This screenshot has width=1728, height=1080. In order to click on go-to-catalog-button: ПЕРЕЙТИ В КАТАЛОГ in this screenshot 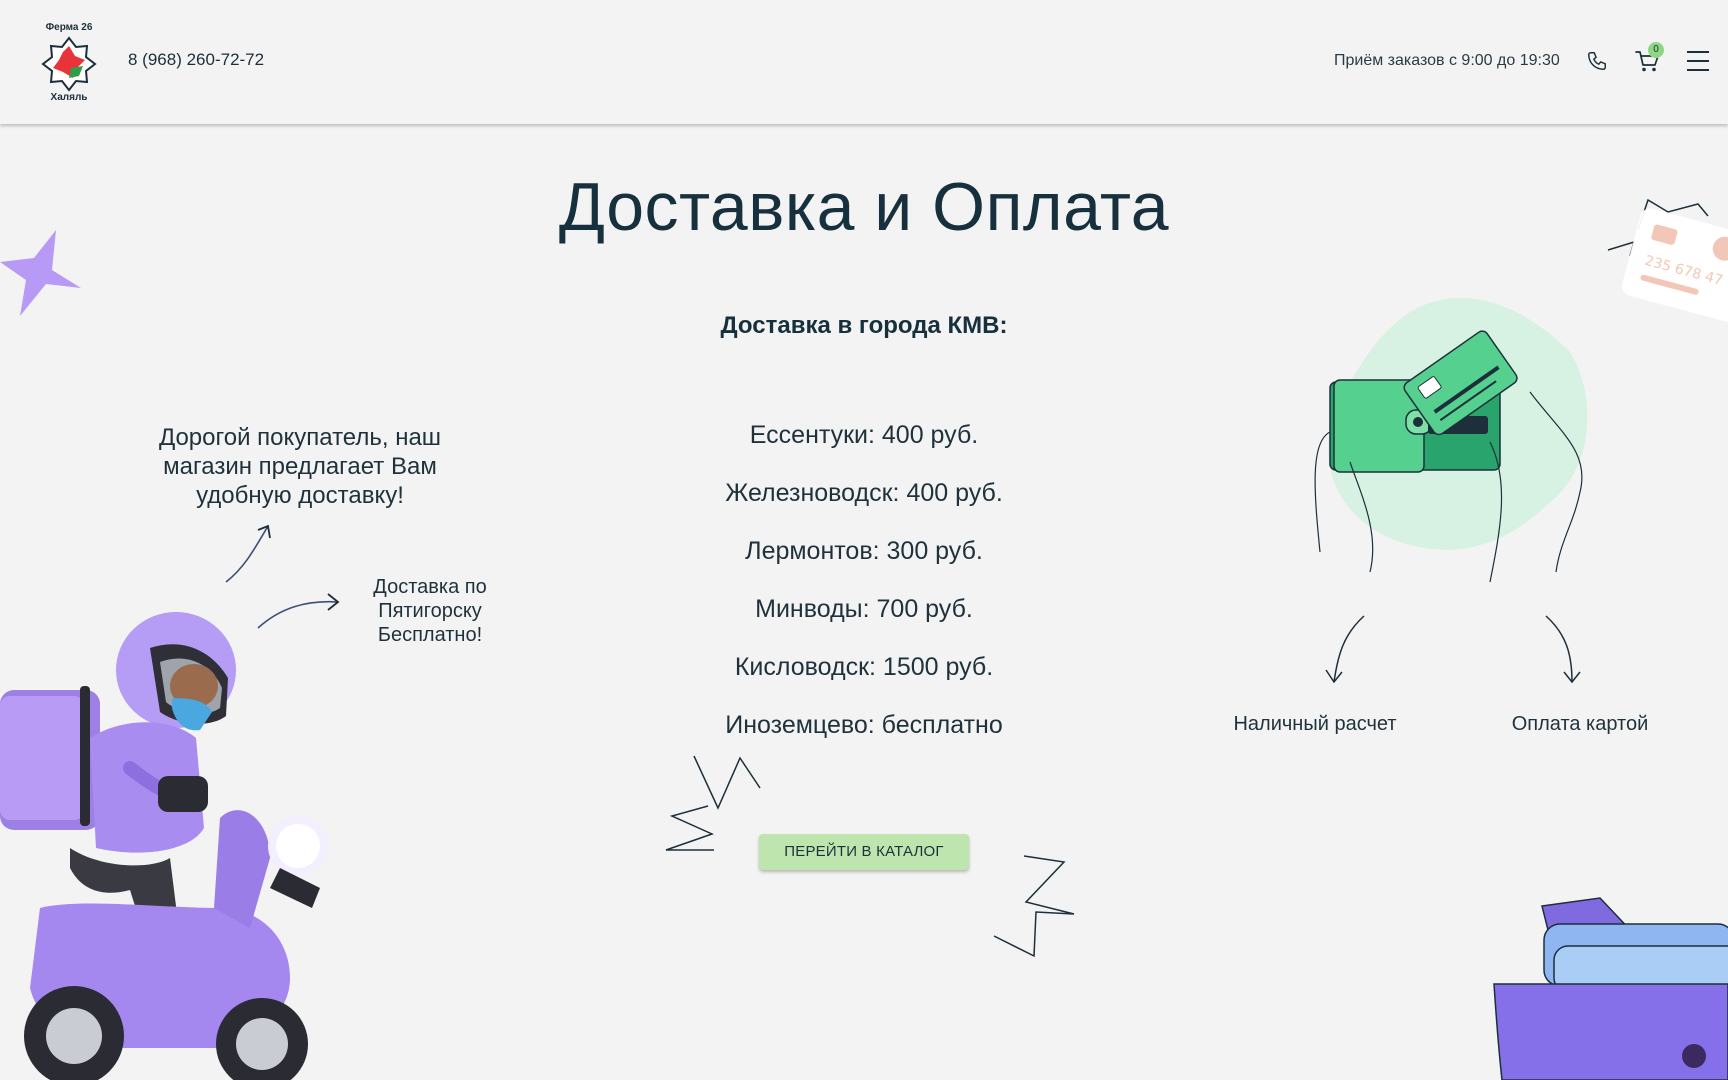, I will do `click(864, 852)`.